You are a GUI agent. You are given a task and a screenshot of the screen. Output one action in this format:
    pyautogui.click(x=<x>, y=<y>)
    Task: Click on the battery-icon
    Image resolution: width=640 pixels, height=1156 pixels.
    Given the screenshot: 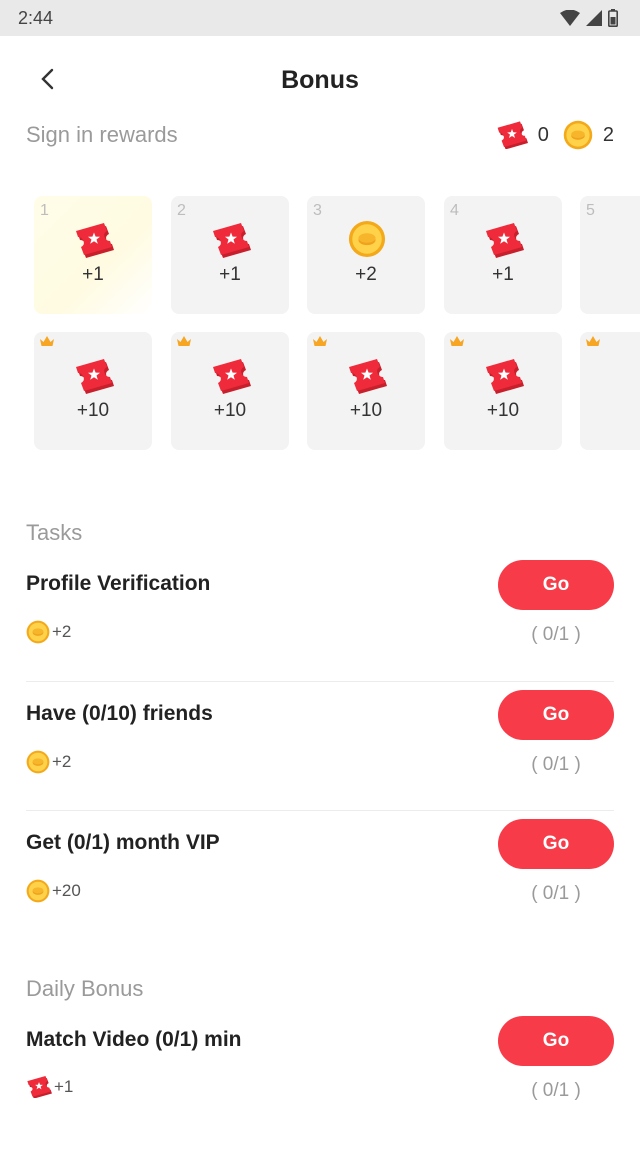 What is the action you would take?
    pyautogui.click(x=613, y=18)
    